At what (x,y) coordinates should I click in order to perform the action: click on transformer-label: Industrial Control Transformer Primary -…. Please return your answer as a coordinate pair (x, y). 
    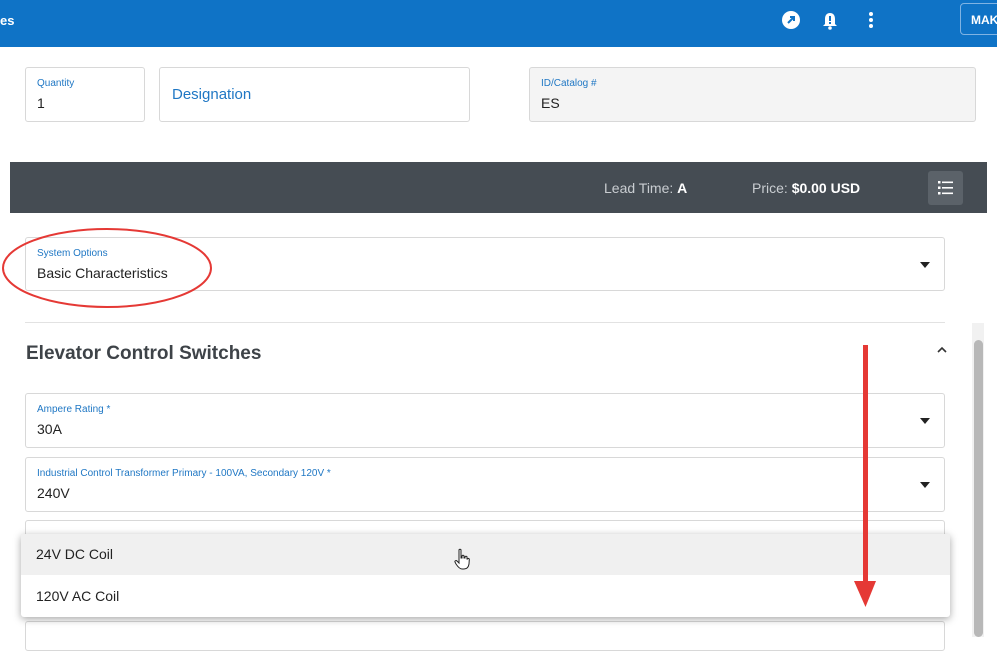
    Looking at the image, I should click on (184, 473).